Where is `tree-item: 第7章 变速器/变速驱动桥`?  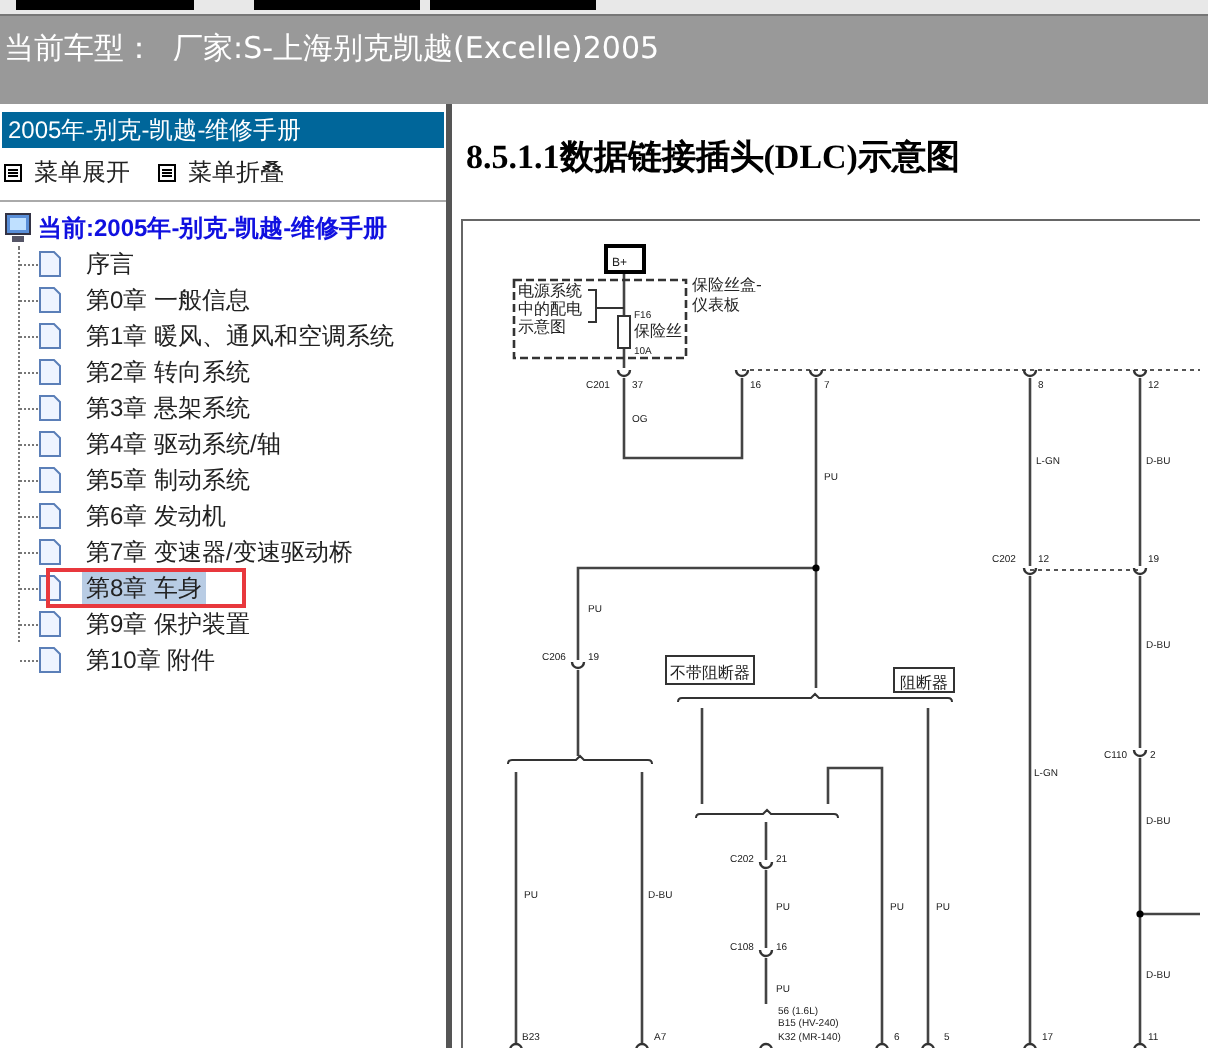
tree-item: 第7章 变速器/变速驱动桥 is located at coordinates (219, 552).